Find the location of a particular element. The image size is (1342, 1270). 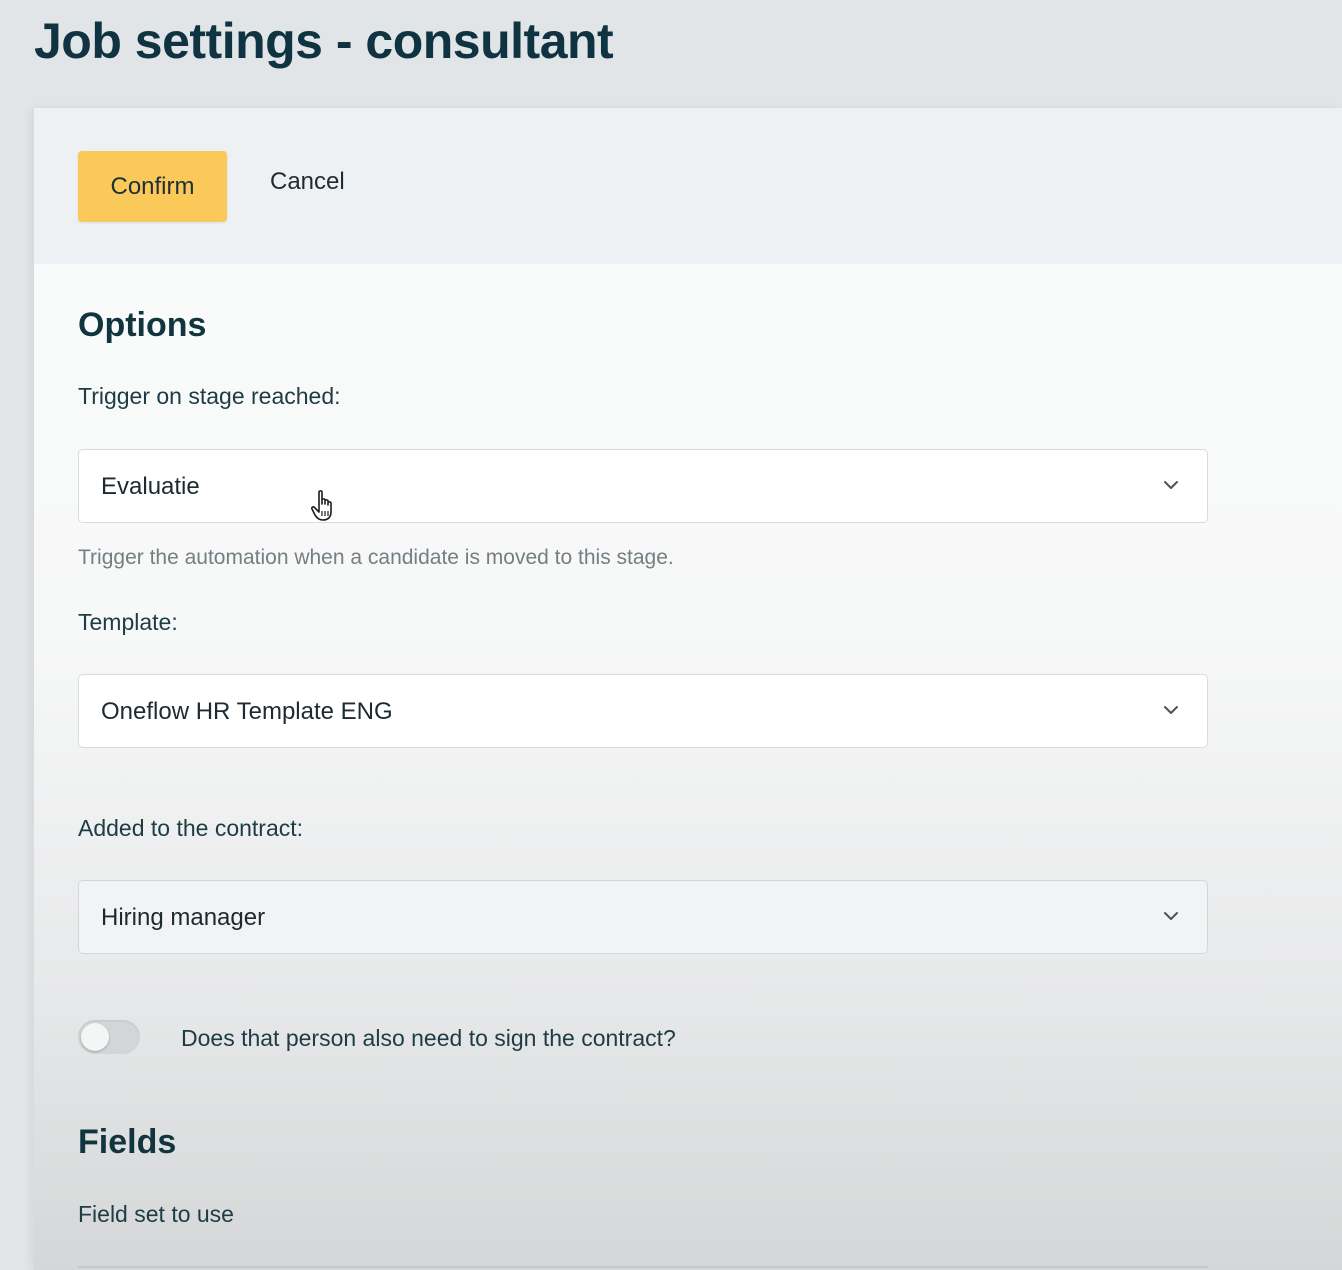

trigger-stage-label: Trigger on stage reached: is located at coordinates (209, 396).